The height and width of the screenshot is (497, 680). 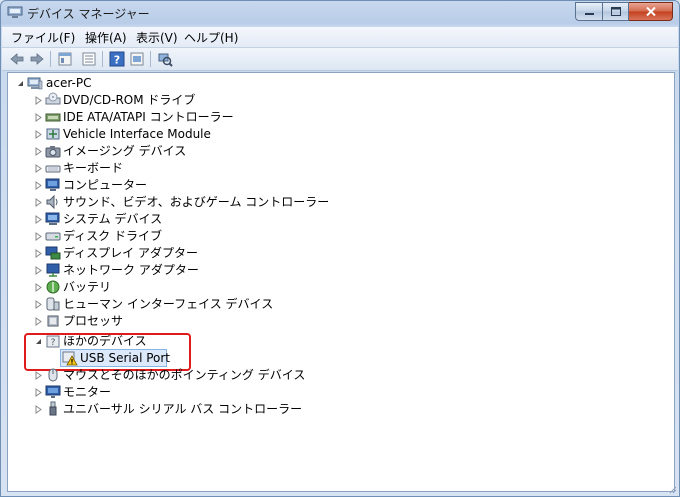 What do you see at coordinates (183, 409) in the screenshot?
I see `tree-item-label: ユニバーサル シリアル バス コントローラー` at bounding box center [183, 409].